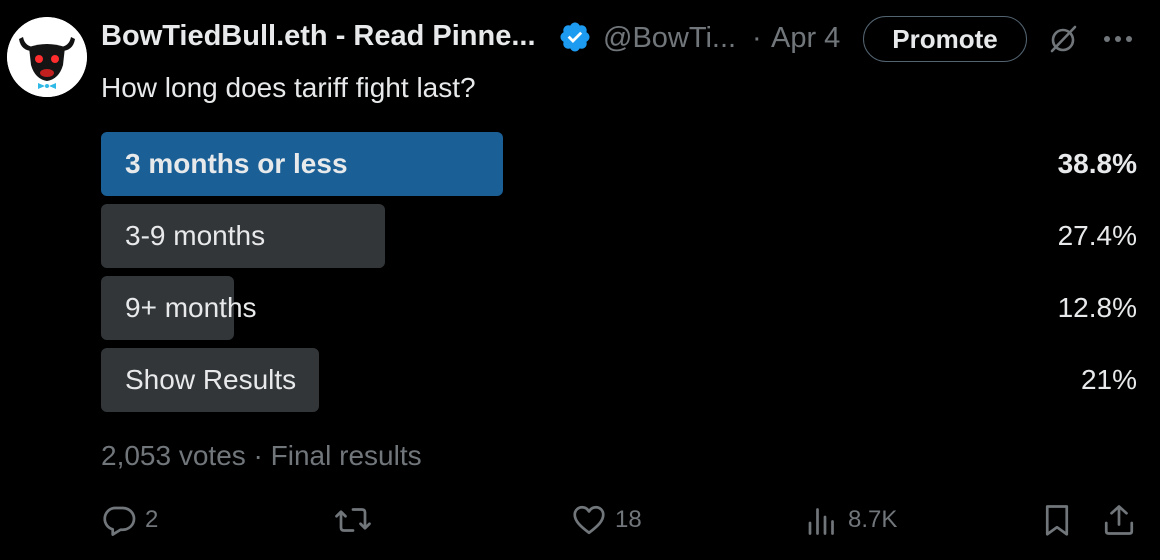 The image size is (1160, 560). Describe the element at coordinates (152, 519) in the screenshot. I see `reply-count: 2` at that location.